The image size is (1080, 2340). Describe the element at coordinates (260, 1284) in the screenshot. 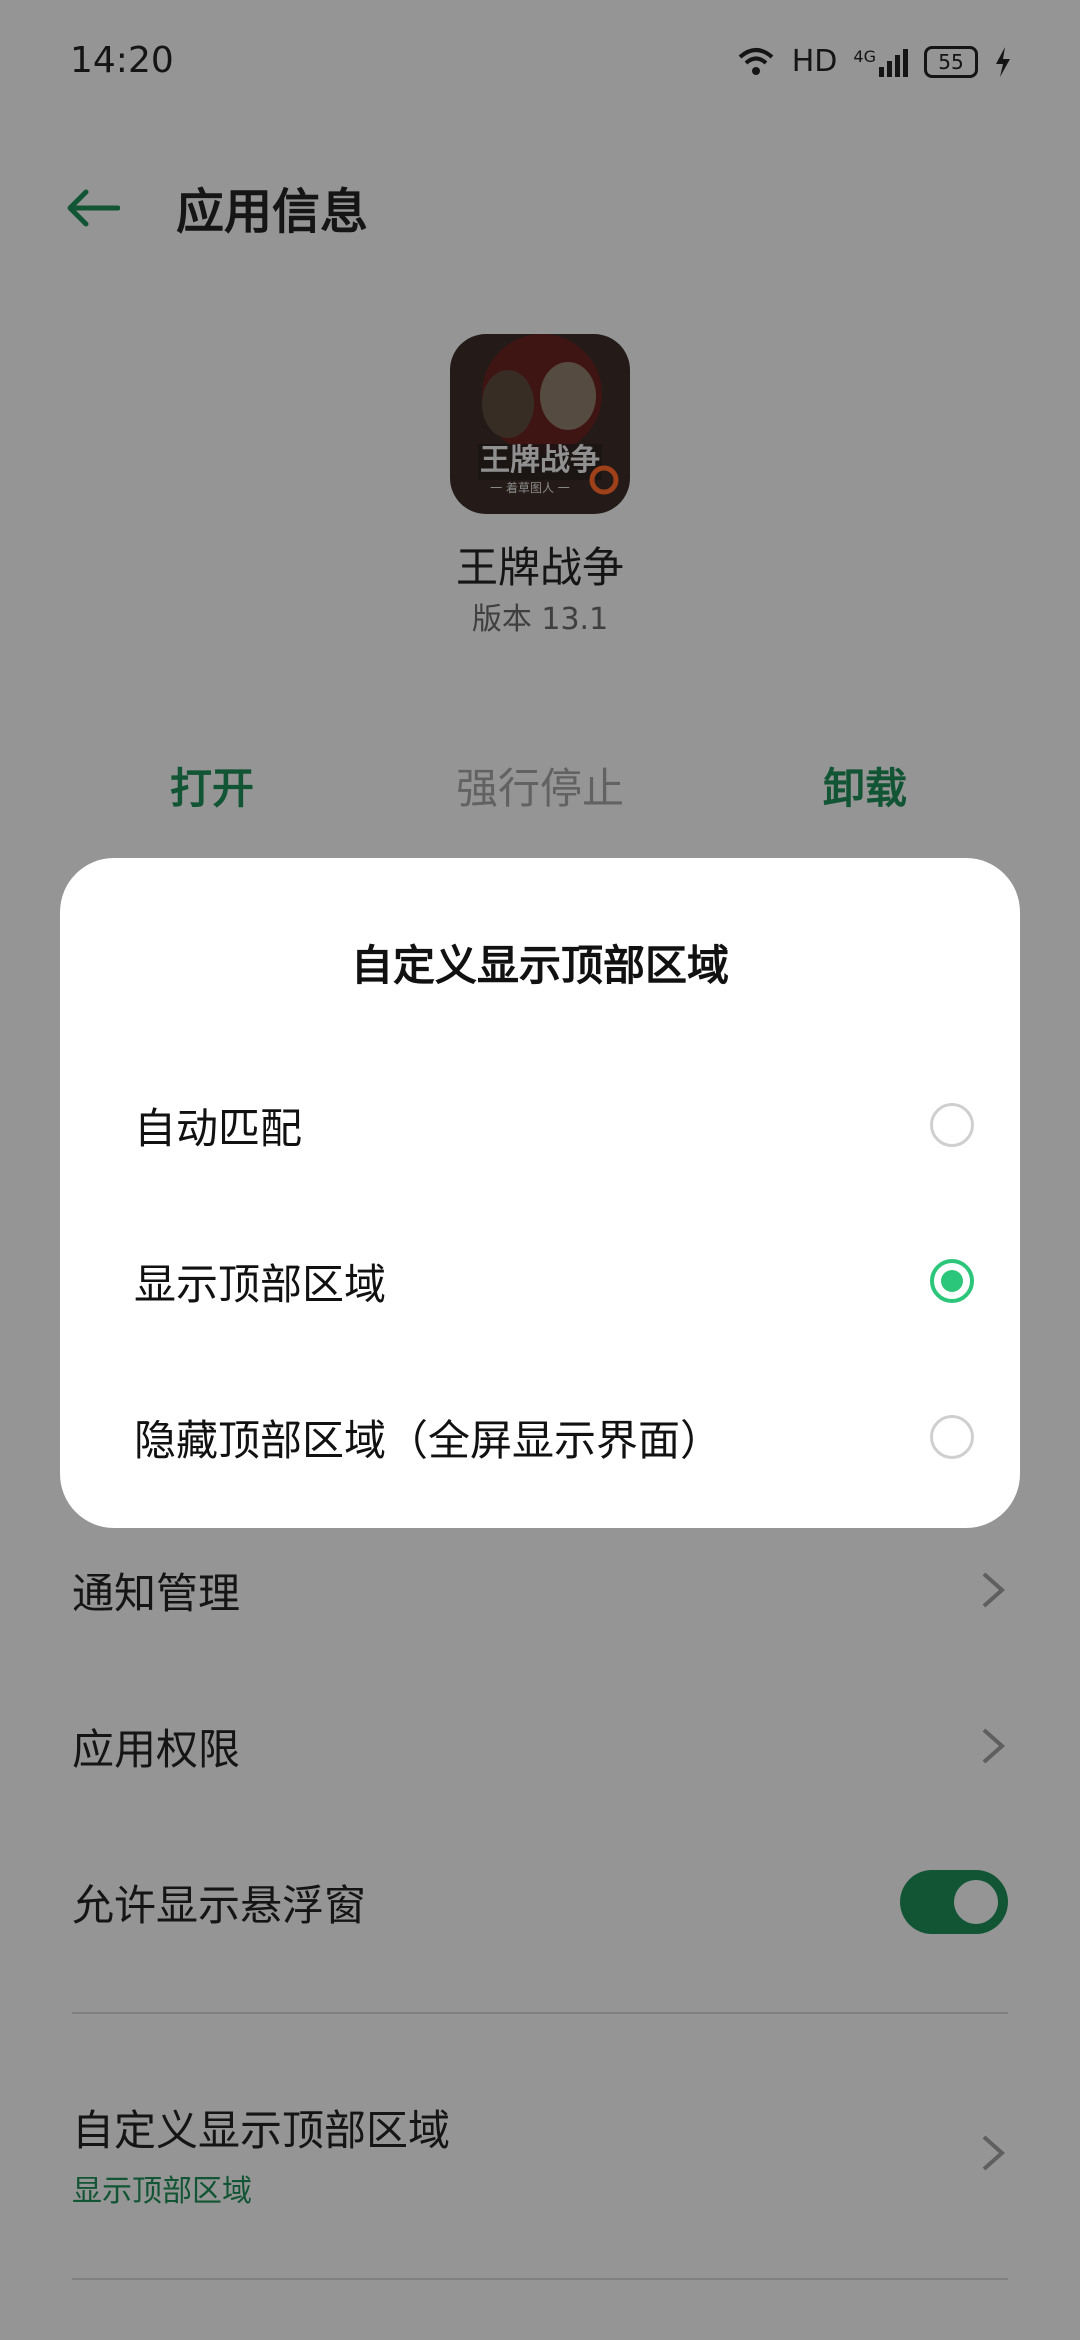

I see `option-label: 显示顶部区域` at that location.